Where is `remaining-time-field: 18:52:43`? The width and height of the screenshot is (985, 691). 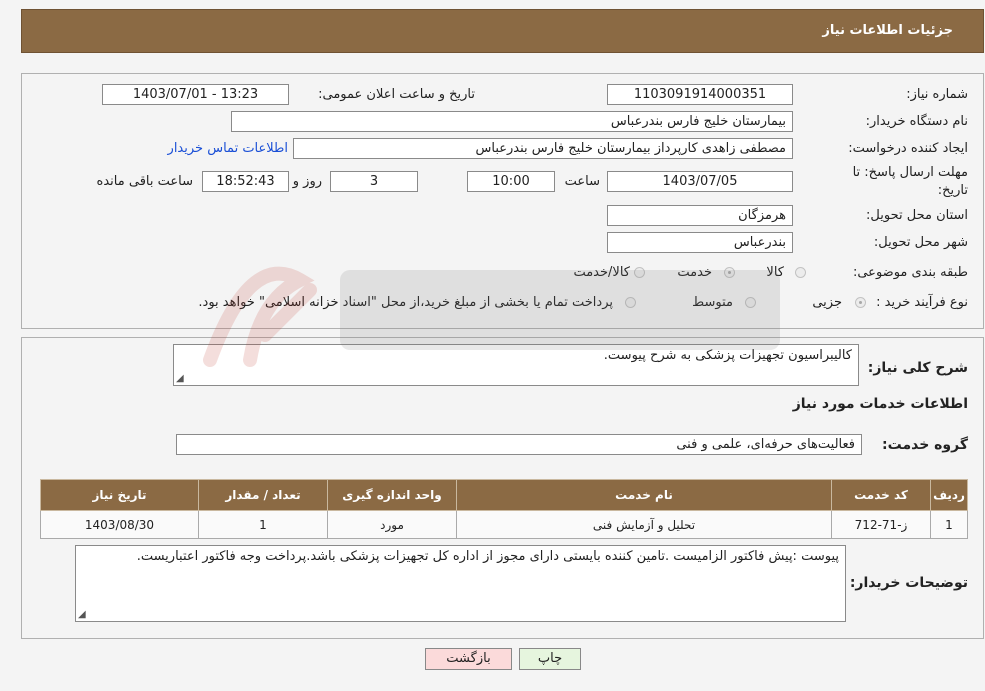 remaining-time-field: 18:52:43 is located at coordinates (245, 181).